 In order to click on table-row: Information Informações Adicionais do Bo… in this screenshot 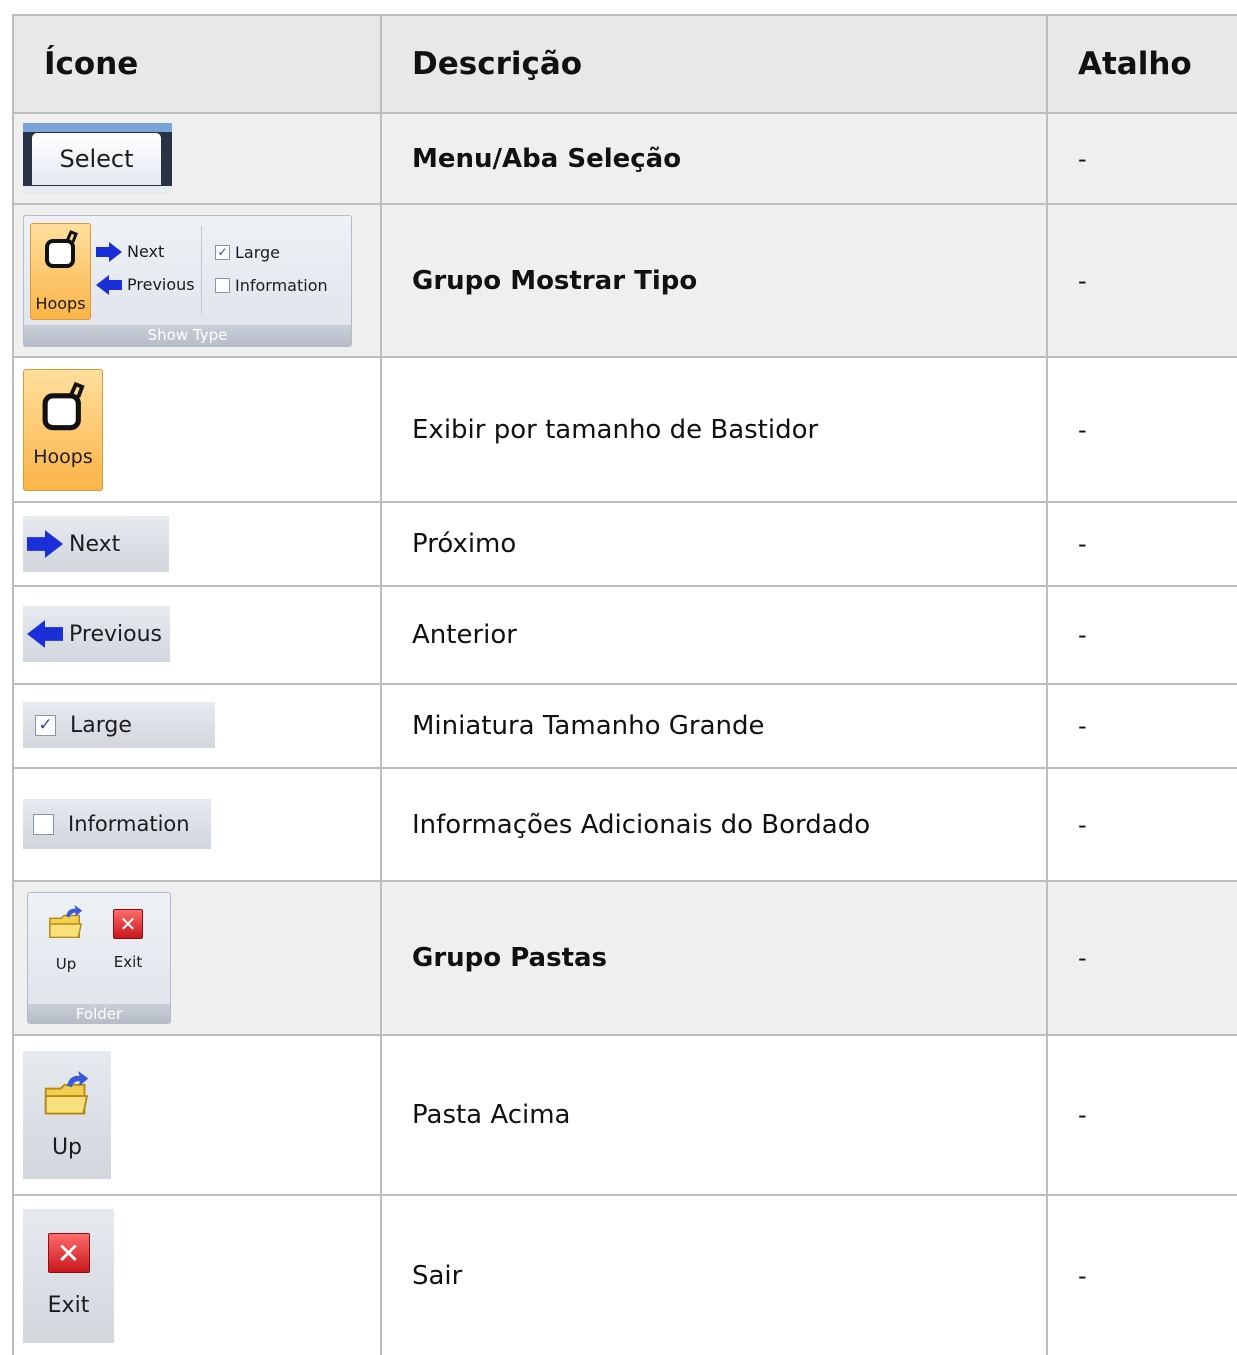, I will do `click(624, 824)`.